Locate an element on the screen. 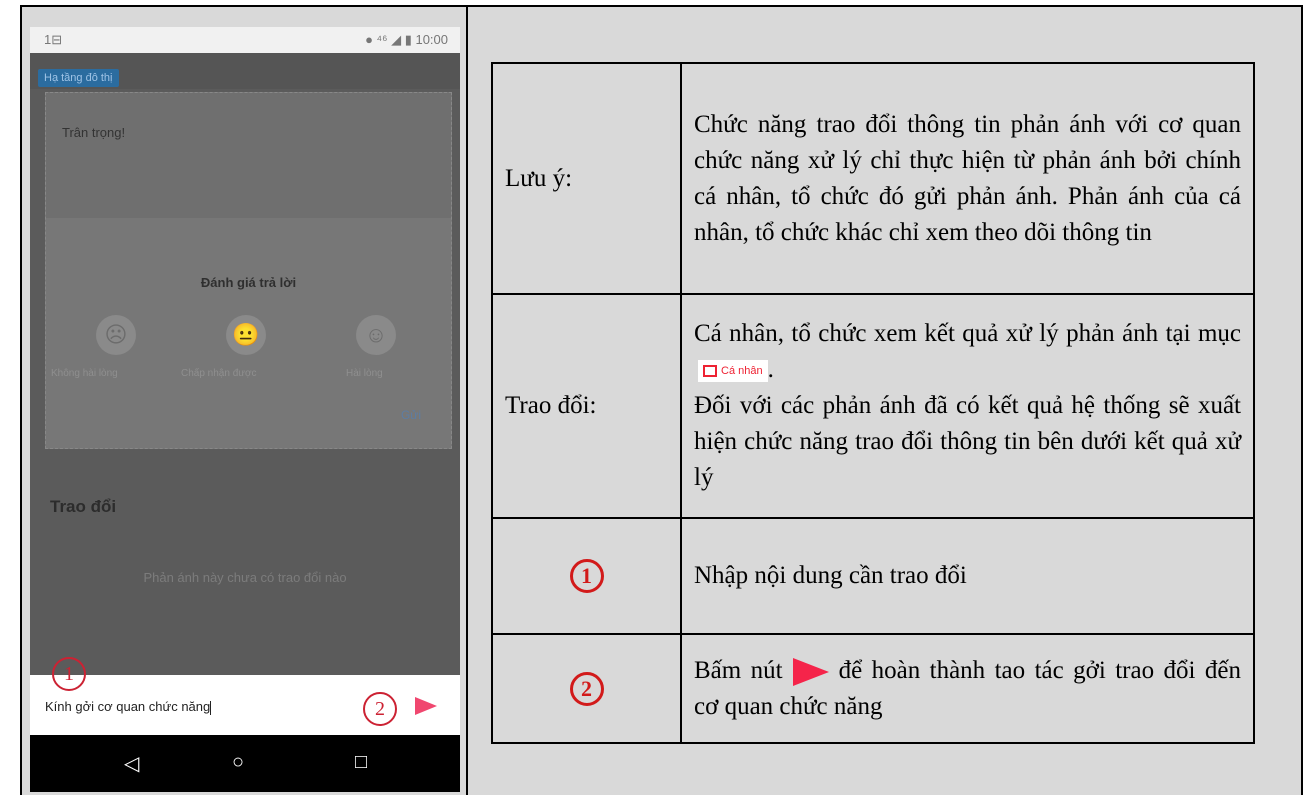 This screenshot has height=795, width=1309. rating-label-neutral: Chấp nhận được is located at coordinates (219, 373).